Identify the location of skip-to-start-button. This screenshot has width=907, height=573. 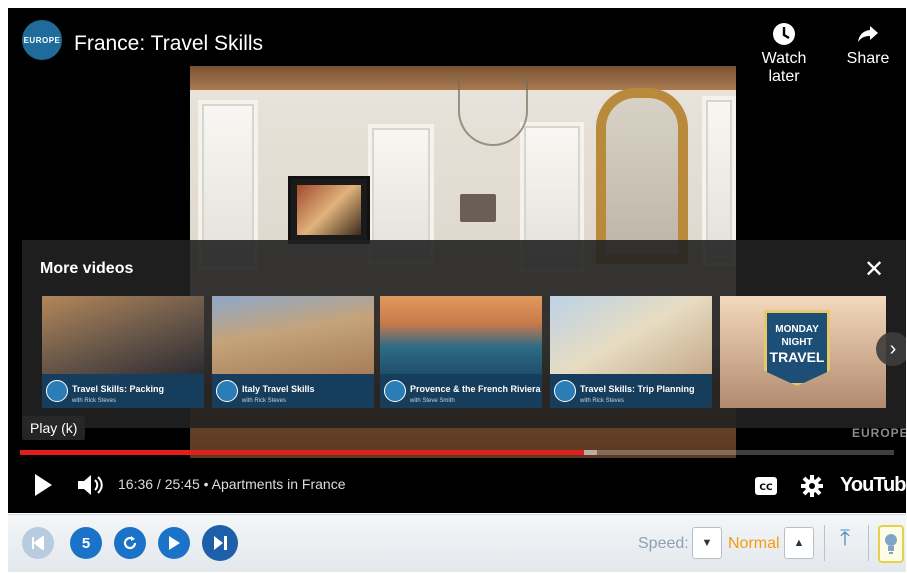
(38, 543).